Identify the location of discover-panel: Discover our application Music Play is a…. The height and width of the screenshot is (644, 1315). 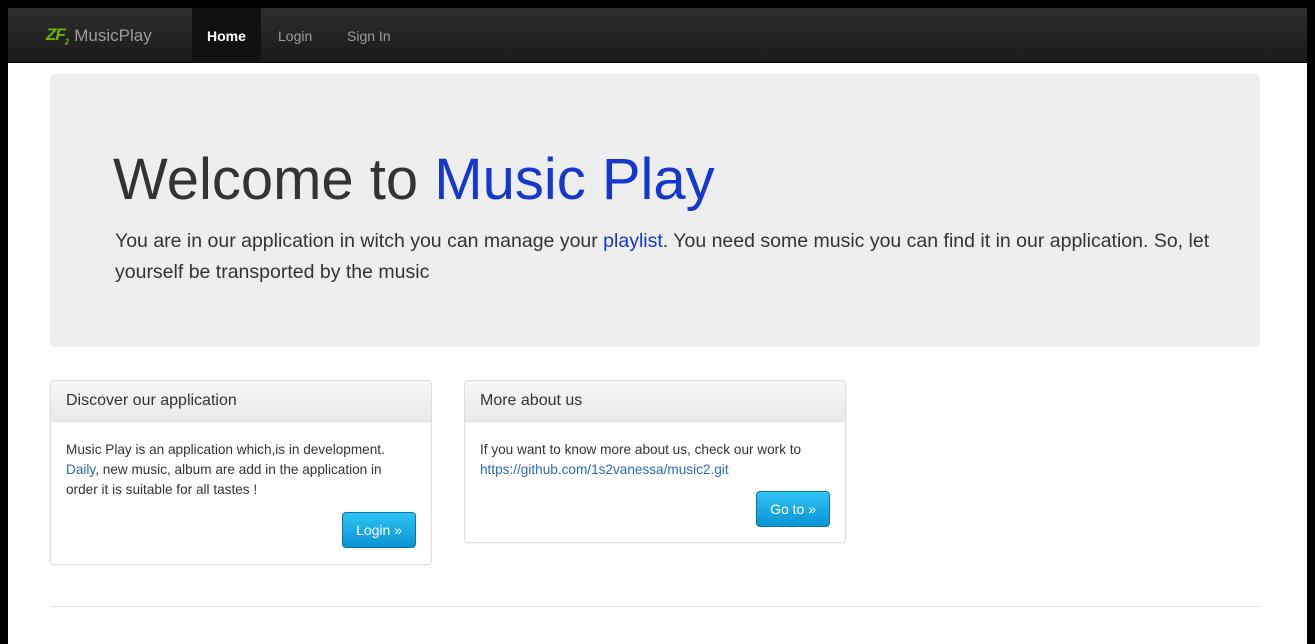
(241, 472).